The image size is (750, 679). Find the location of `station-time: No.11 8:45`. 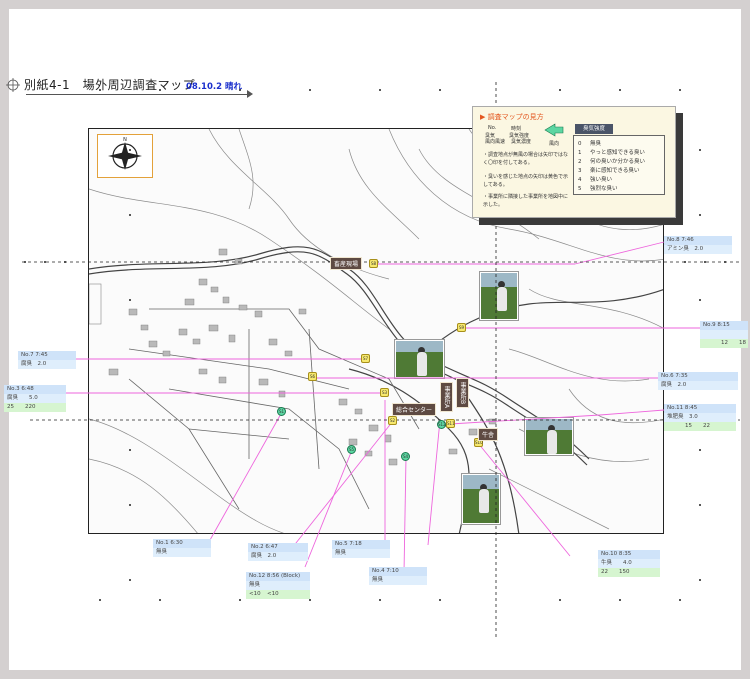

station-time: No.11 8:45 is located at coordinates (700, 408).